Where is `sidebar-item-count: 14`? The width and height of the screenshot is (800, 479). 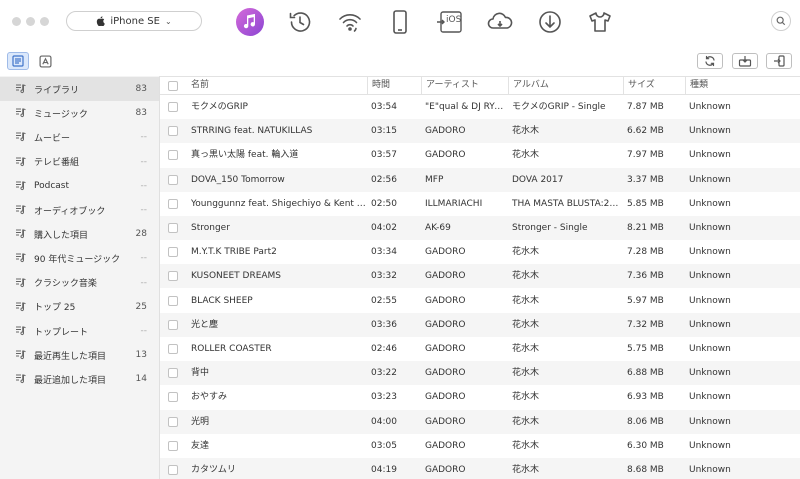
sidebar-item-count: 14 is located at coordinates (141, 379).